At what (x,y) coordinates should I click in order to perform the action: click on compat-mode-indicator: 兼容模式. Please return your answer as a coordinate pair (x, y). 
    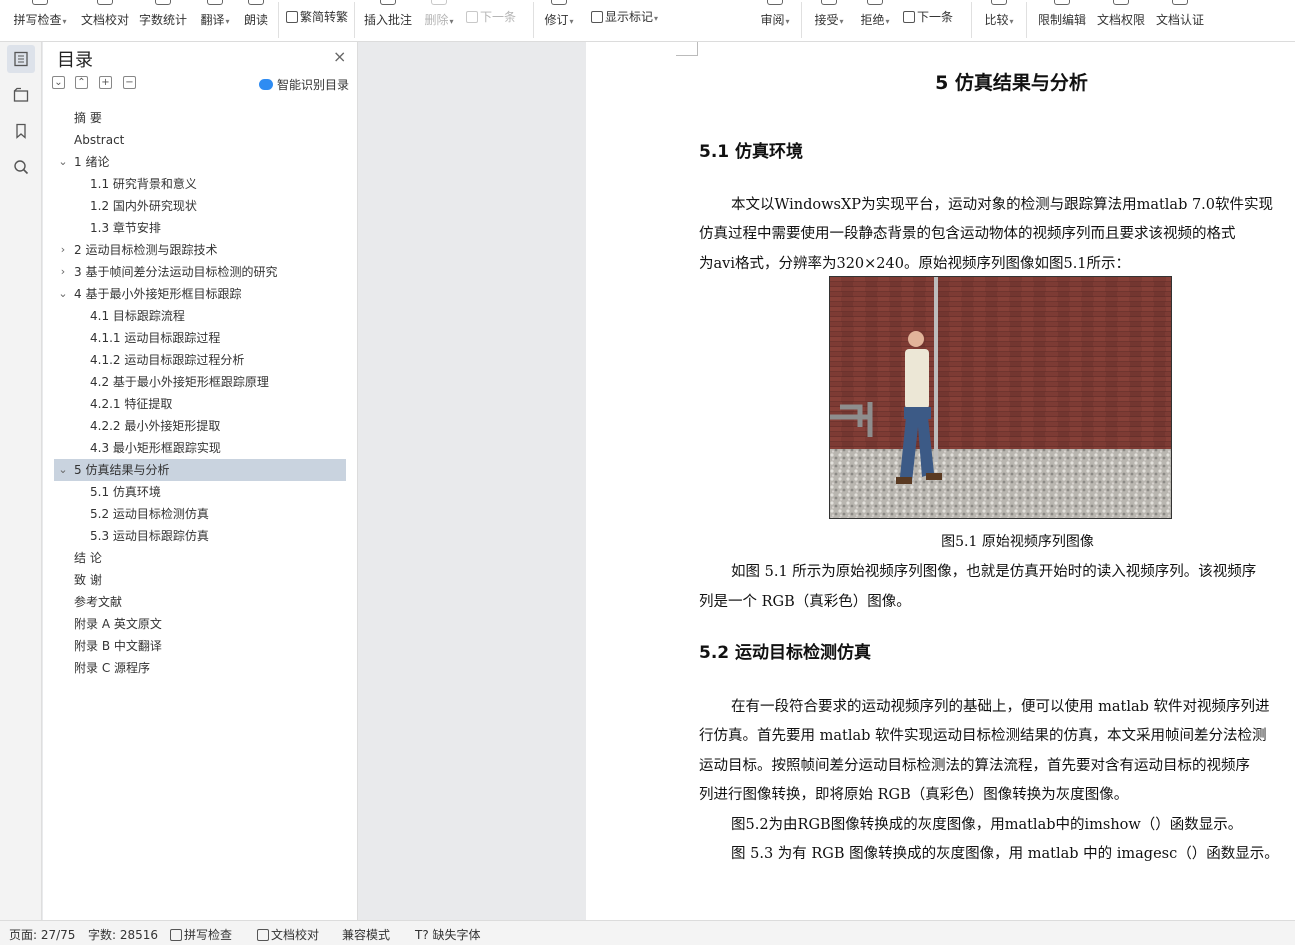
    Looking at the image, I should click on (366, 934).